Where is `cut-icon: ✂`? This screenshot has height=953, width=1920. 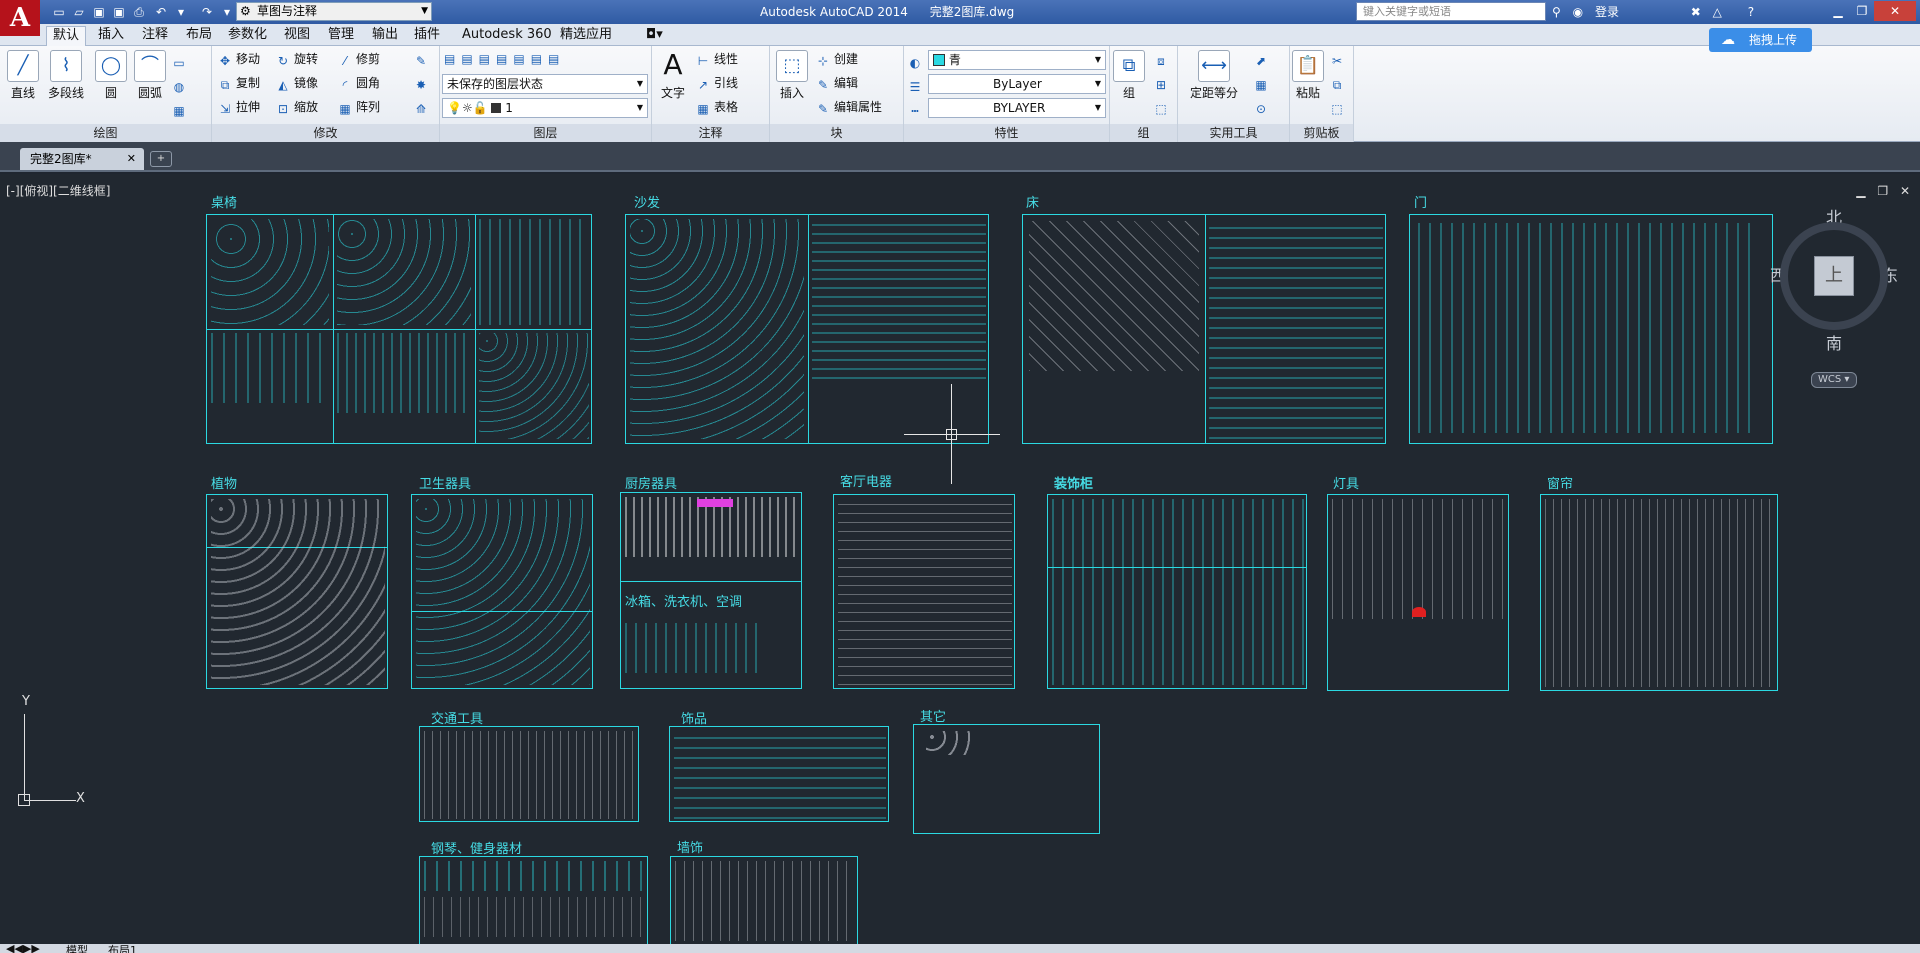
cut-icon: ✂ is located at coordinates (1339, 59).